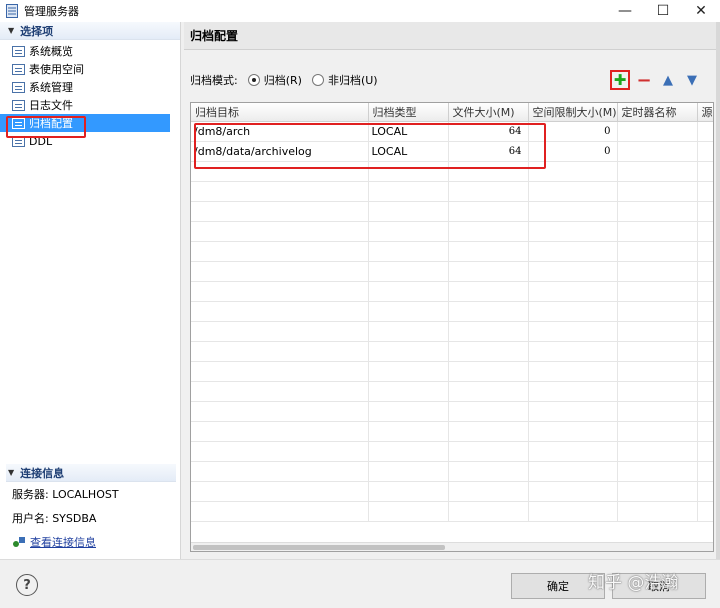  What do you see at coordinates (488, 112) in the screenshot?
I see `column-header-file-size: 文件大小(M)` at bounding box center [488, 112].